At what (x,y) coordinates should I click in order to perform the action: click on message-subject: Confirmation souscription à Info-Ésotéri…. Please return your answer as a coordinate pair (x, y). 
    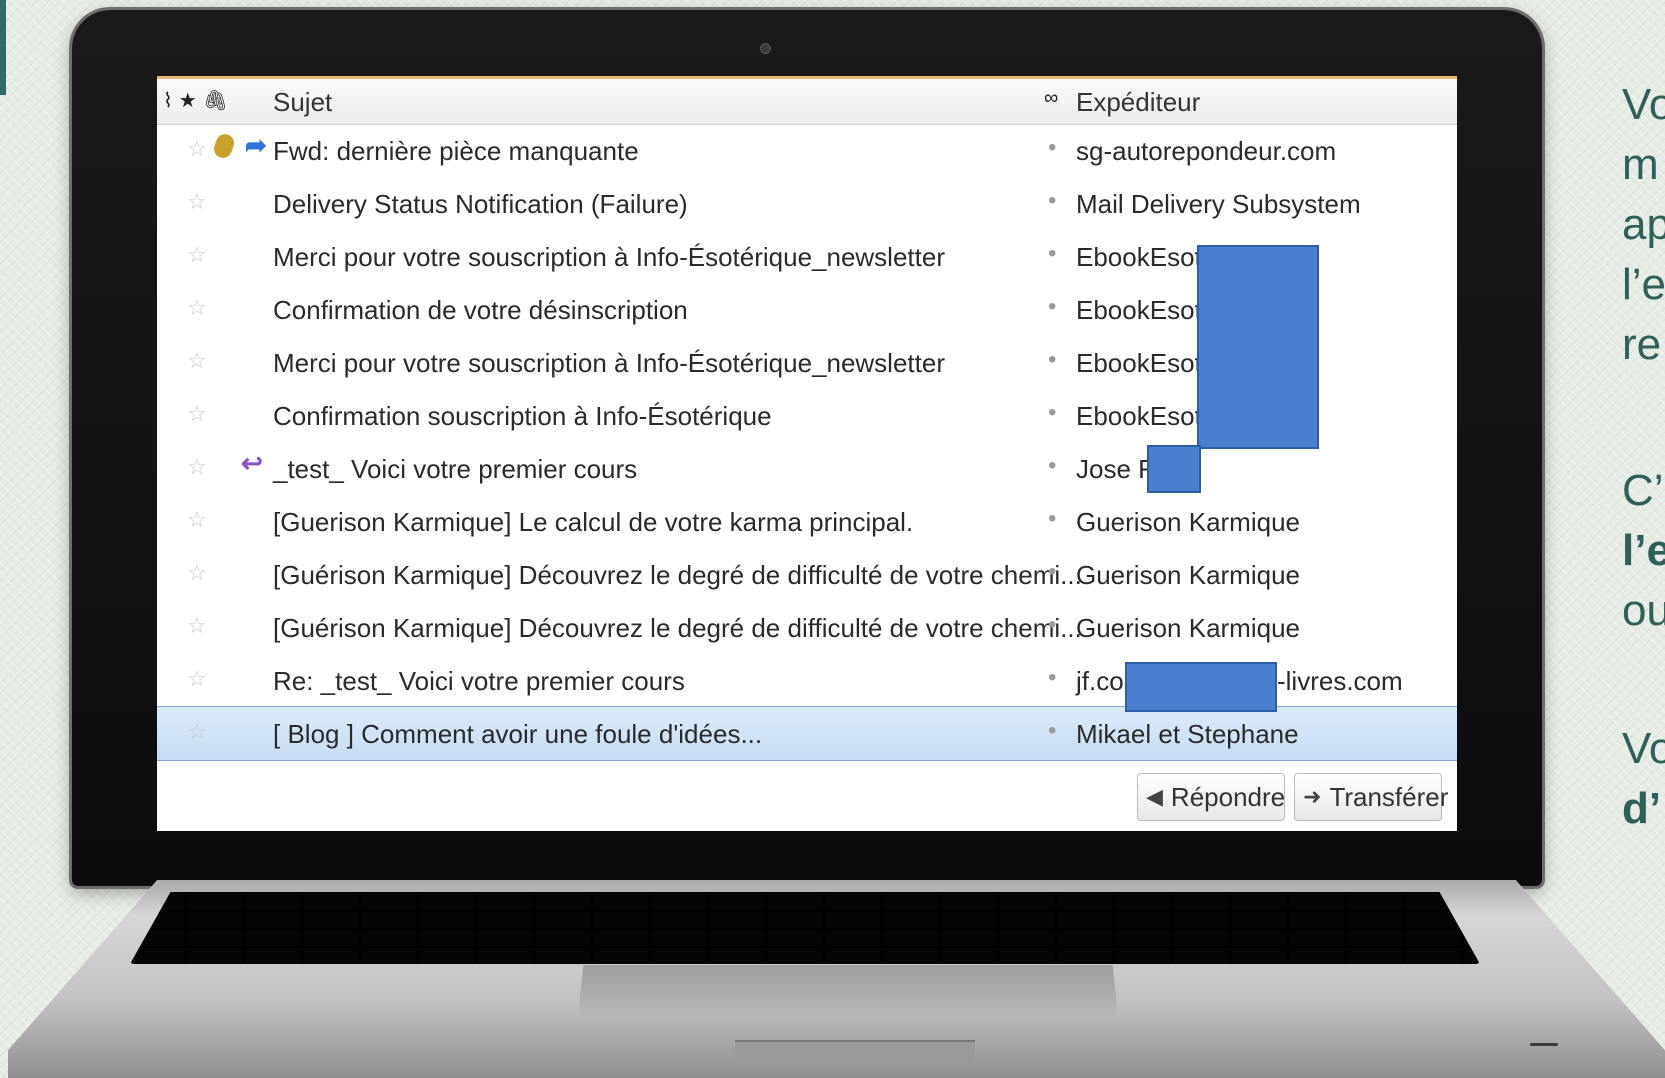
    Looking at the image, I should click on (522, 416).